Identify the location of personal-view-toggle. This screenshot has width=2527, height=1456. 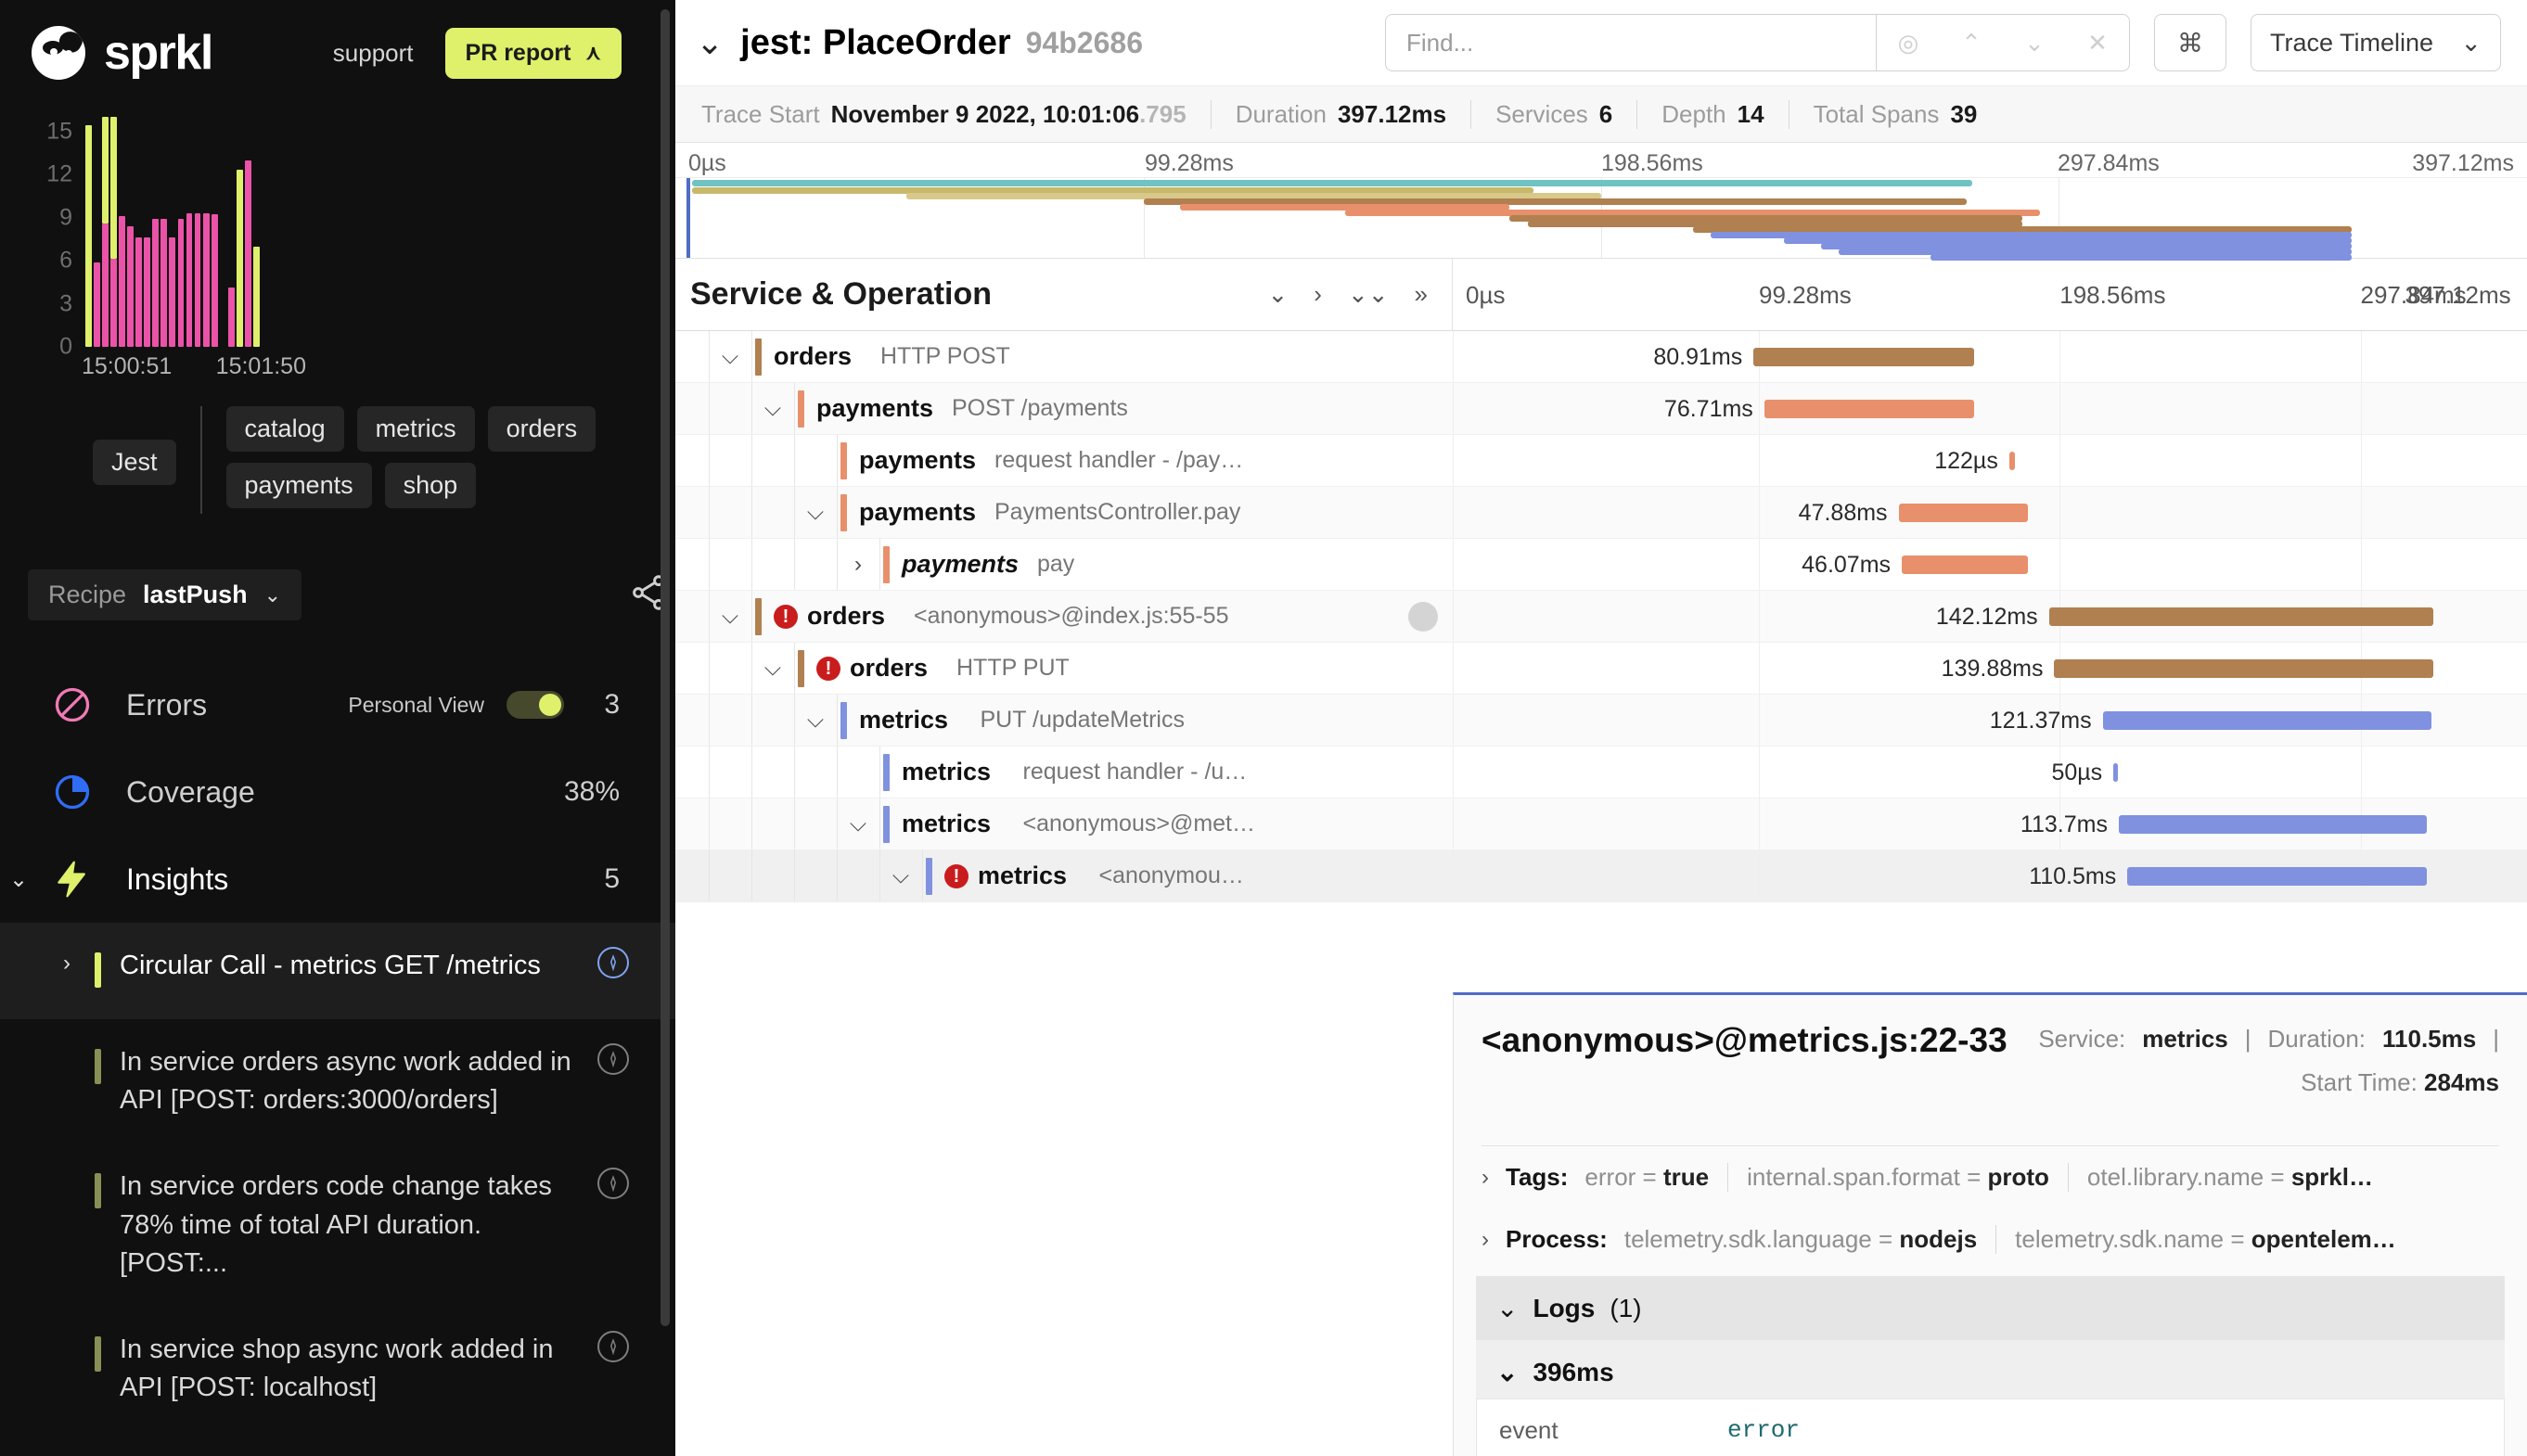
(535, 705).